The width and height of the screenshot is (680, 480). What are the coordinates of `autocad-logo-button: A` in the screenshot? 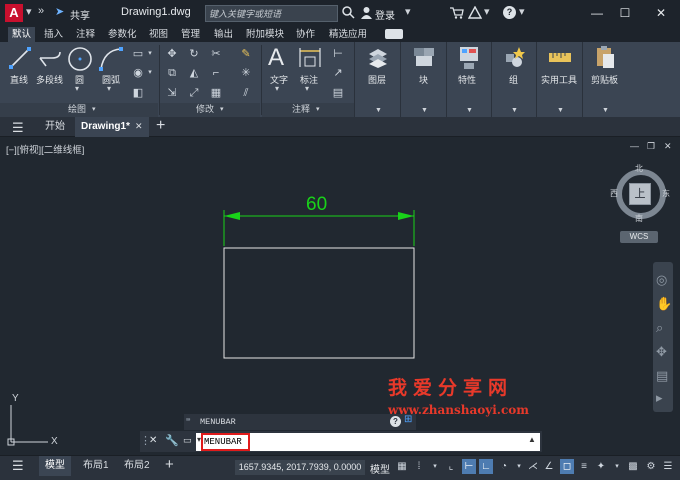 It's located at (14, 13).